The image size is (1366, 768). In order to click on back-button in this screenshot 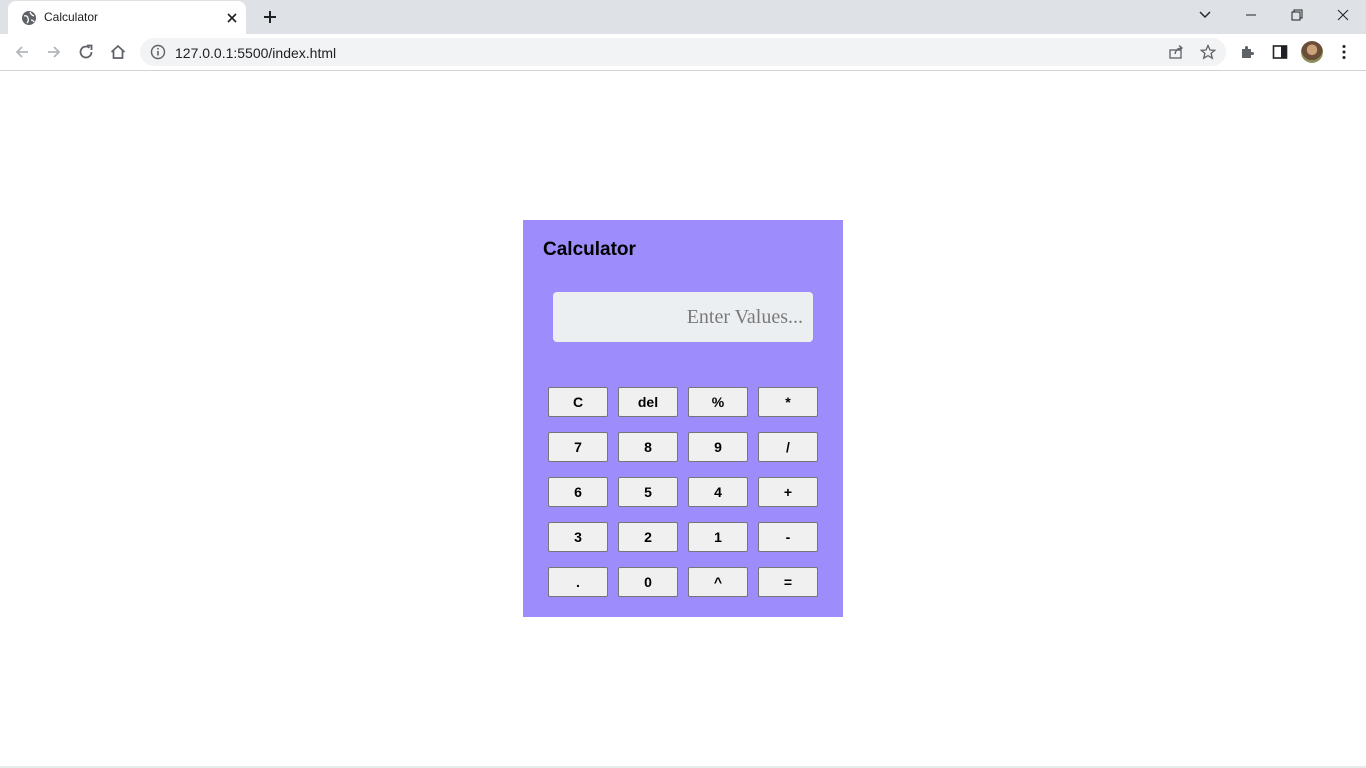, I will do `click(22, 52)`.